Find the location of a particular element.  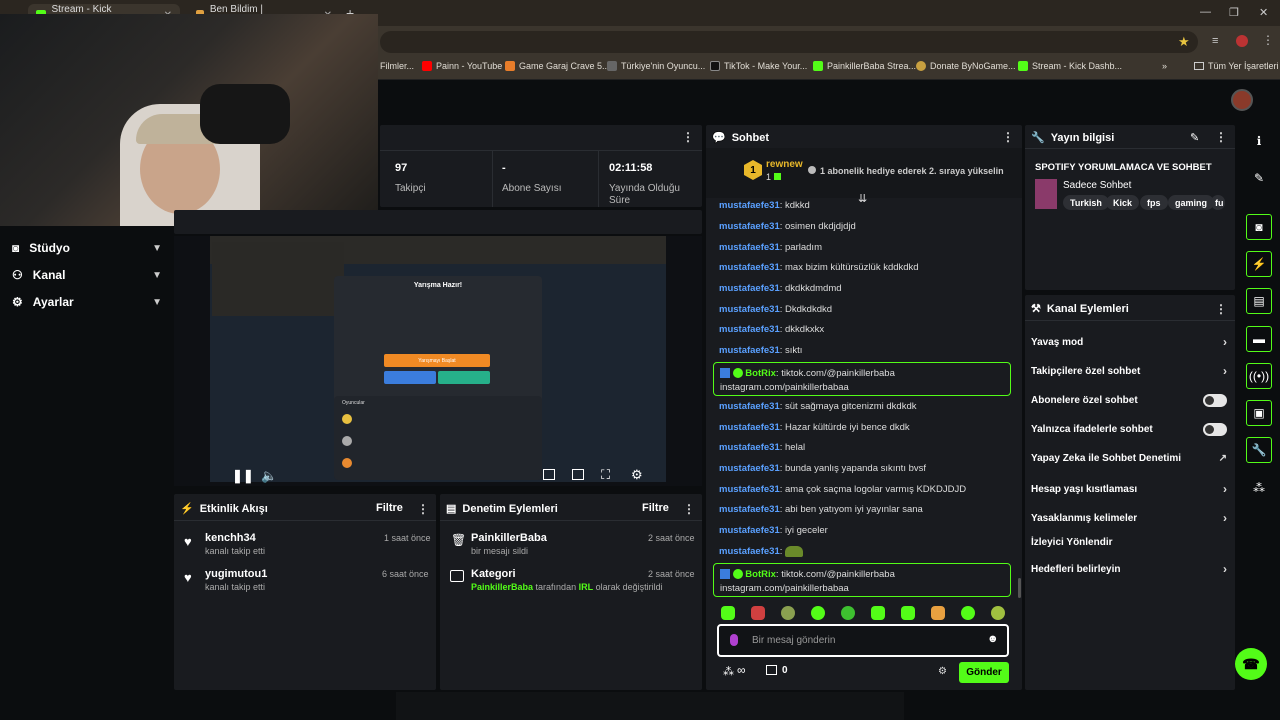

chat-settings-icon: ⚙ is located at coordinates (942, 671).